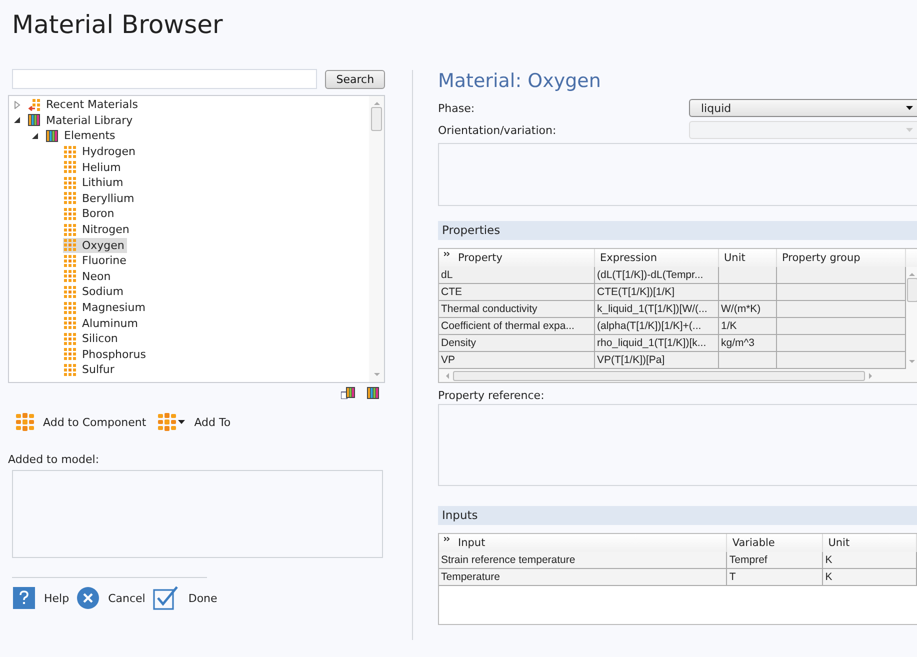  I want to click on tree-item: Elements, so click(81, 136).